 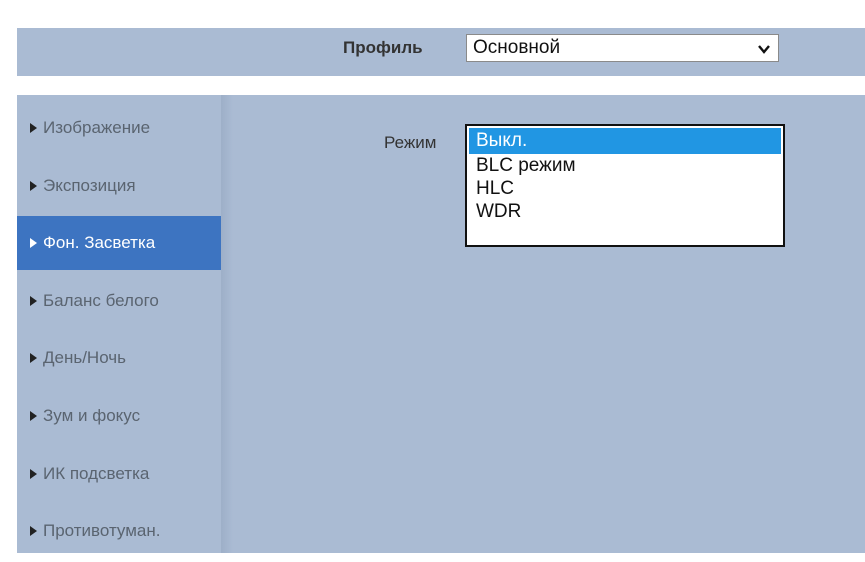 I want to click on mode-option-wdr: WDR, so click(x=625, y=211).